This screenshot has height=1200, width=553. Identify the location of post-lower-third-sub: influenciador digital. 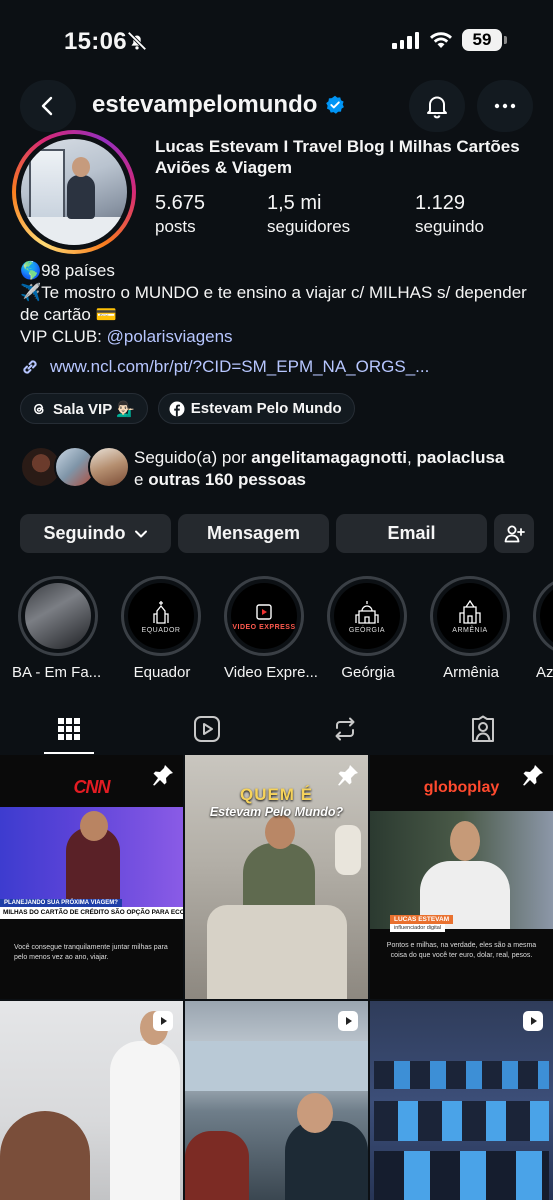
(418, 928).